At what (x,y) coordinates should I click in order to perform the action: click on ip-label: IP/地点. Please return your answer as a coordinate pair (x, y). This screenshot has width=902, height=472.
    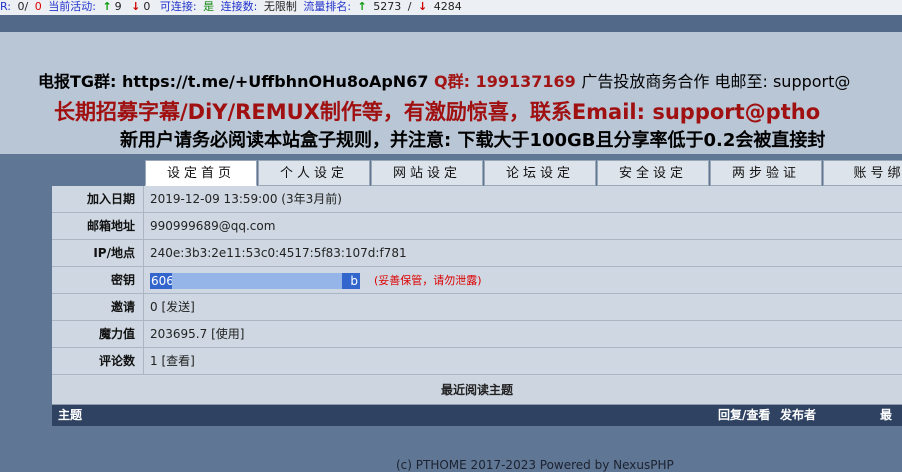
    Looking at the image, I should click on (98, 253).